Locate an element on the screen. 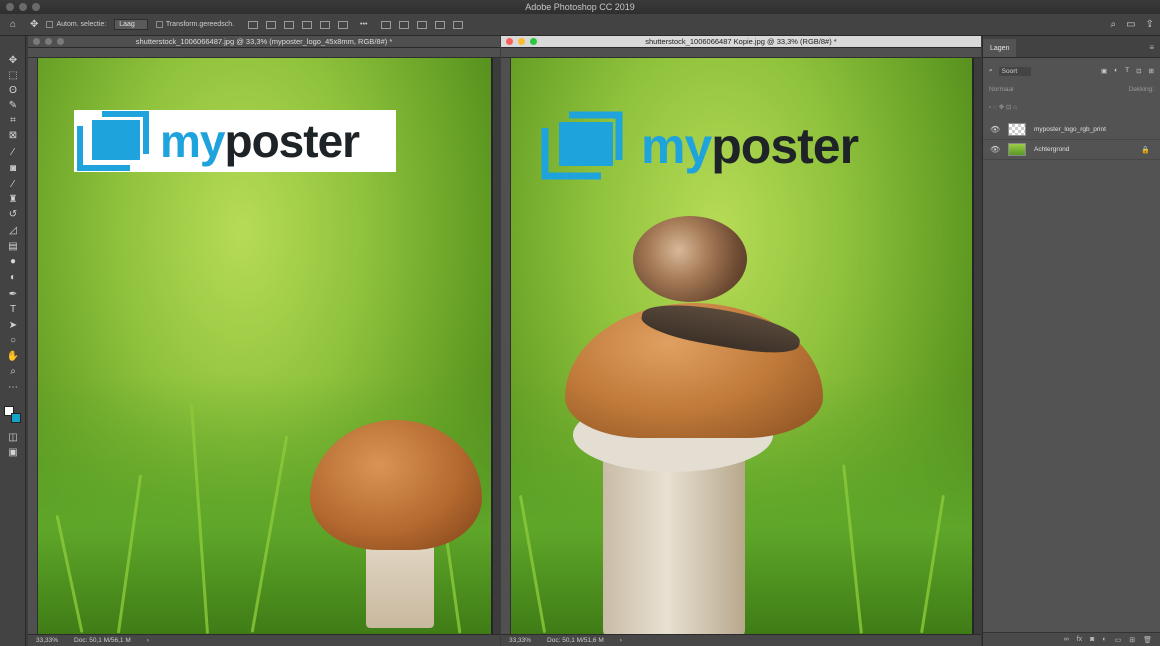 The image size is (1160, 646). blend-mode-dropdown: Normaal is located at coordinates (1001, 89).